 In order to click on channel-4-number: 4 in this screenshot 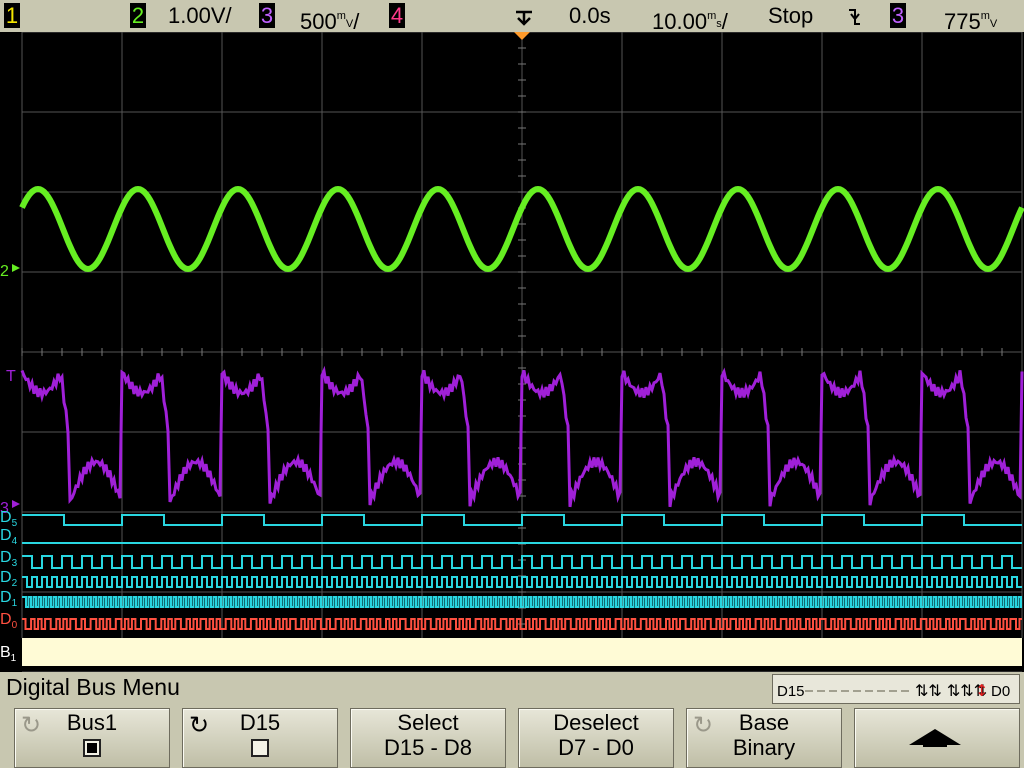, I will do `click(397, 15)`.